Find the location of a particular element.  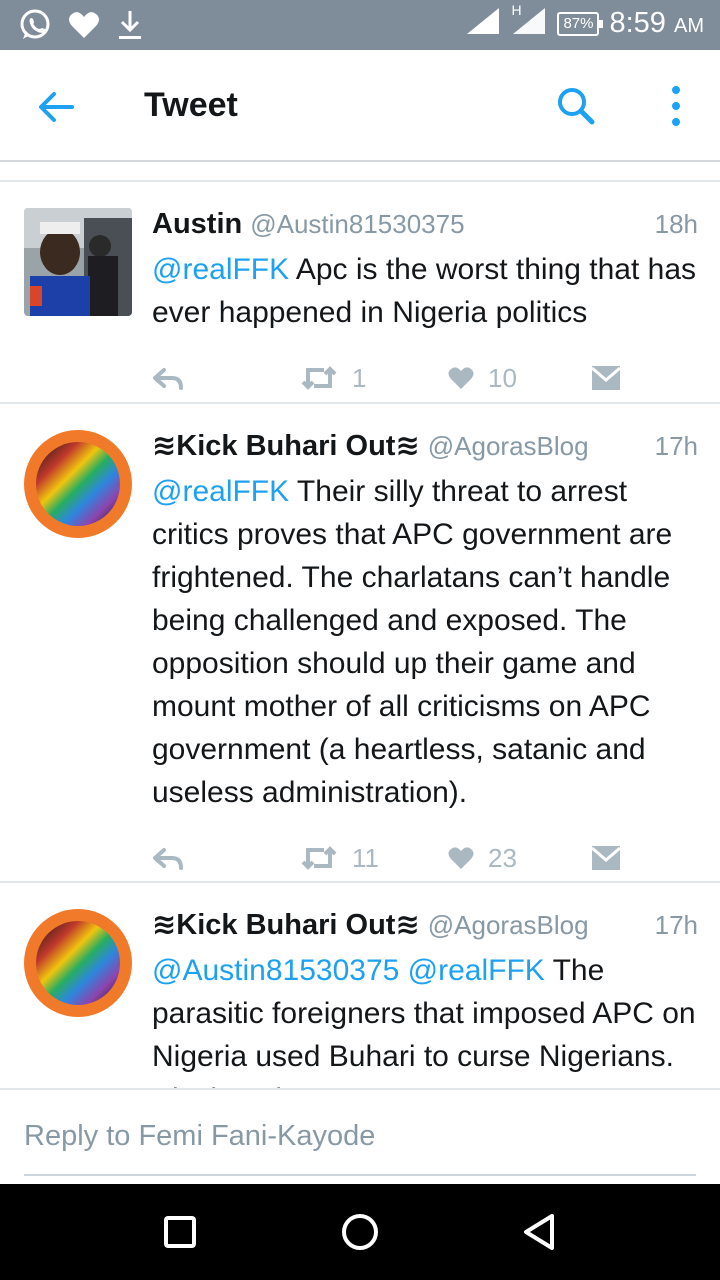

home-button is located at coordinates (360, 1232).